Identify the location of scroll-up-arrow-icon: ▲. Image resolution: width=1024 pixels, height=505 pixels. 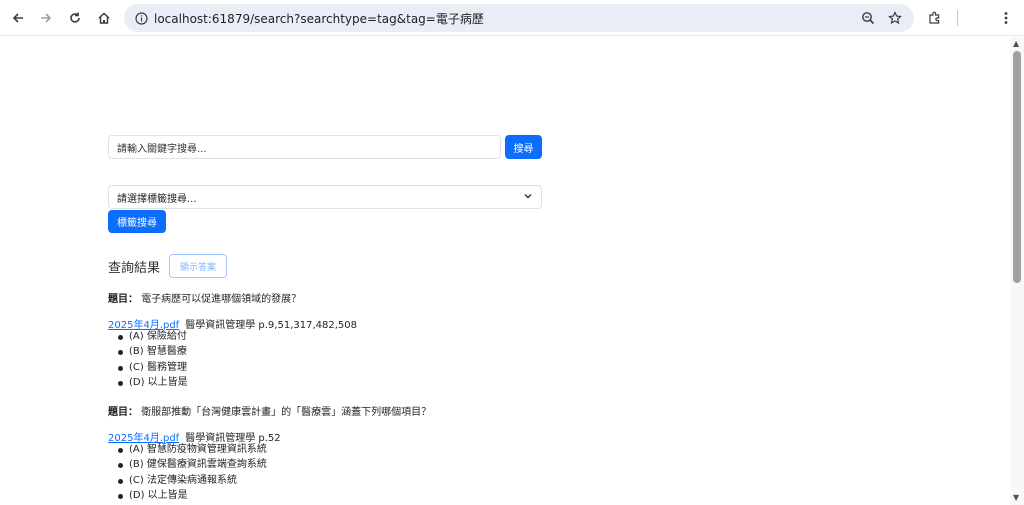
(1016, 43).